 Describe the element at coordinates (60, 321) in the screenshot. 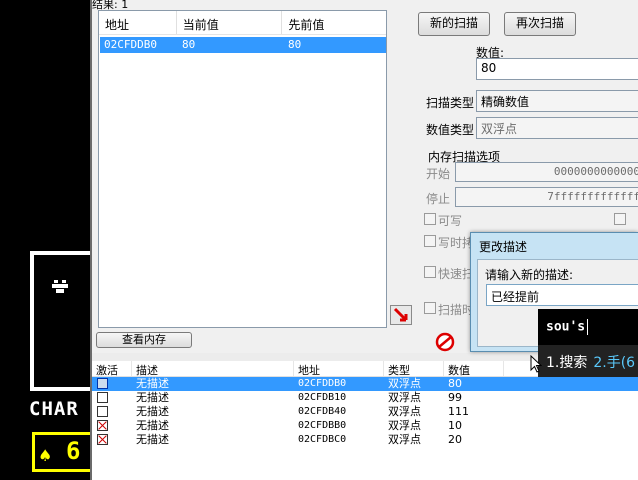

I see `game-panel-border` at that location.